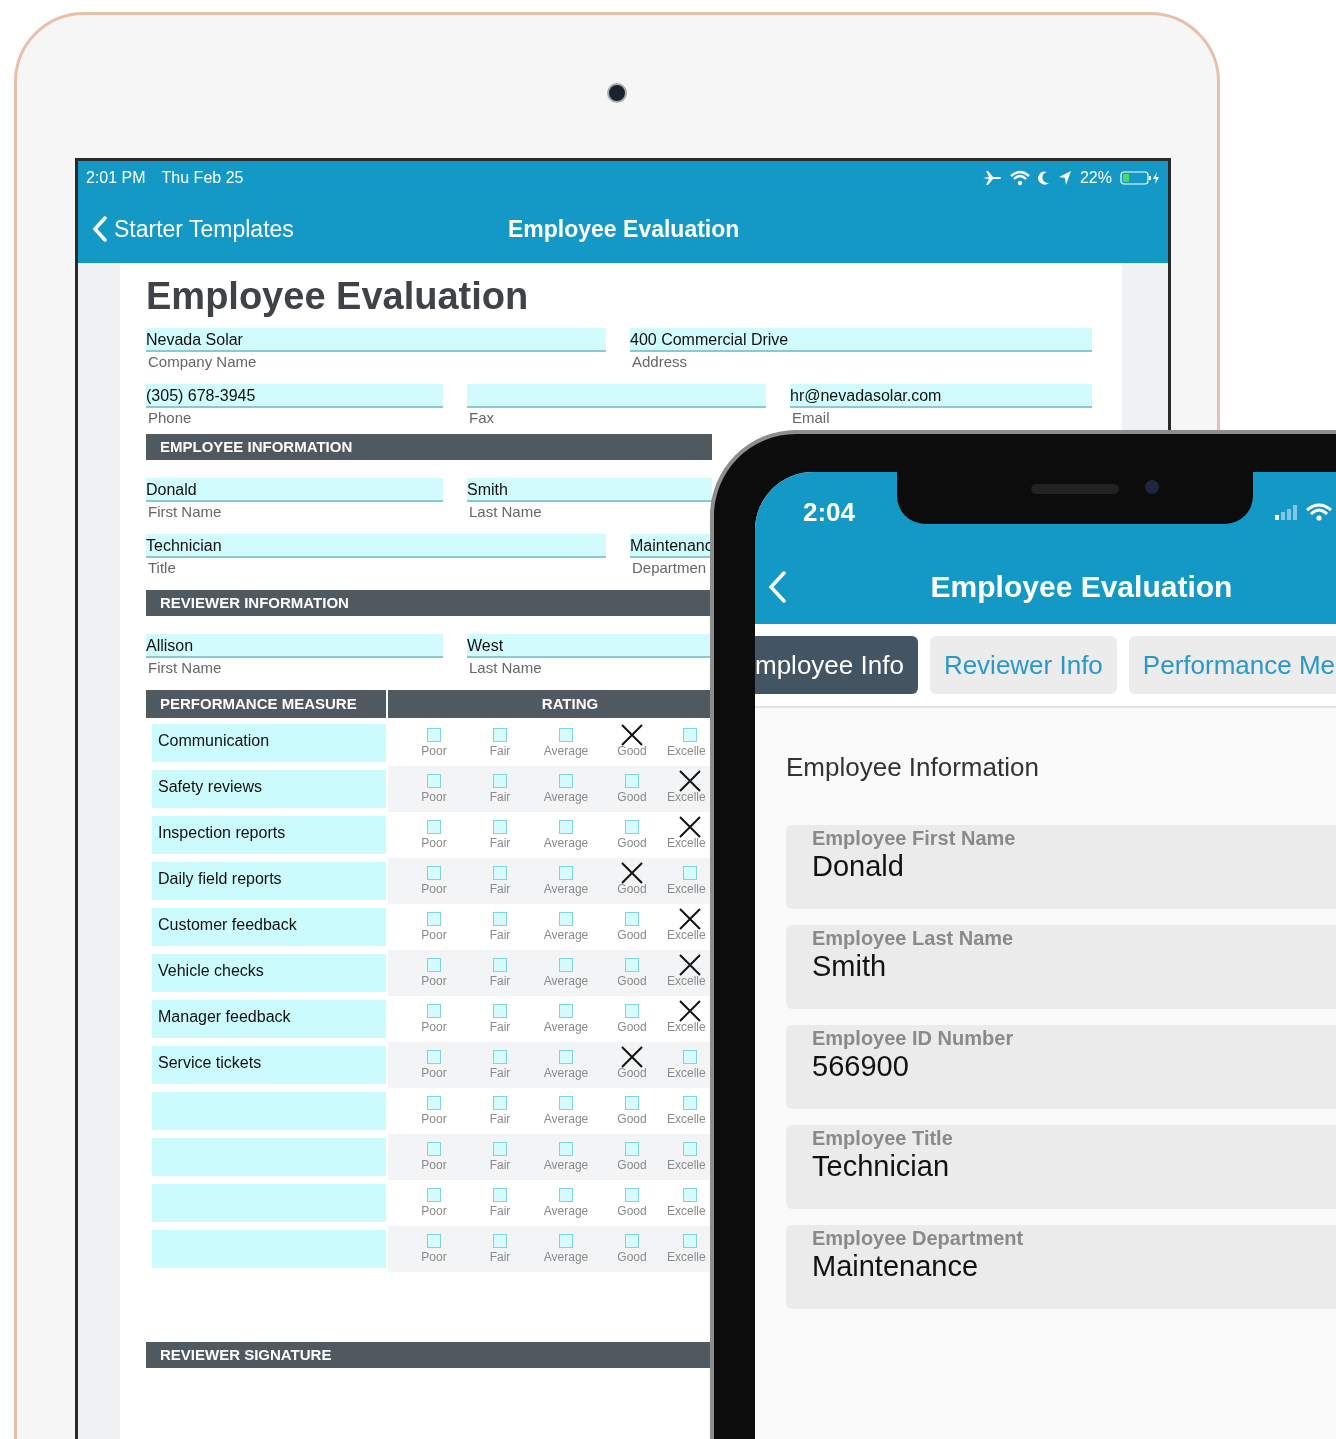  What do you see at coordinates (616, 396) in the screenshot?
I see `input-field` at bounding box center [616, 396].